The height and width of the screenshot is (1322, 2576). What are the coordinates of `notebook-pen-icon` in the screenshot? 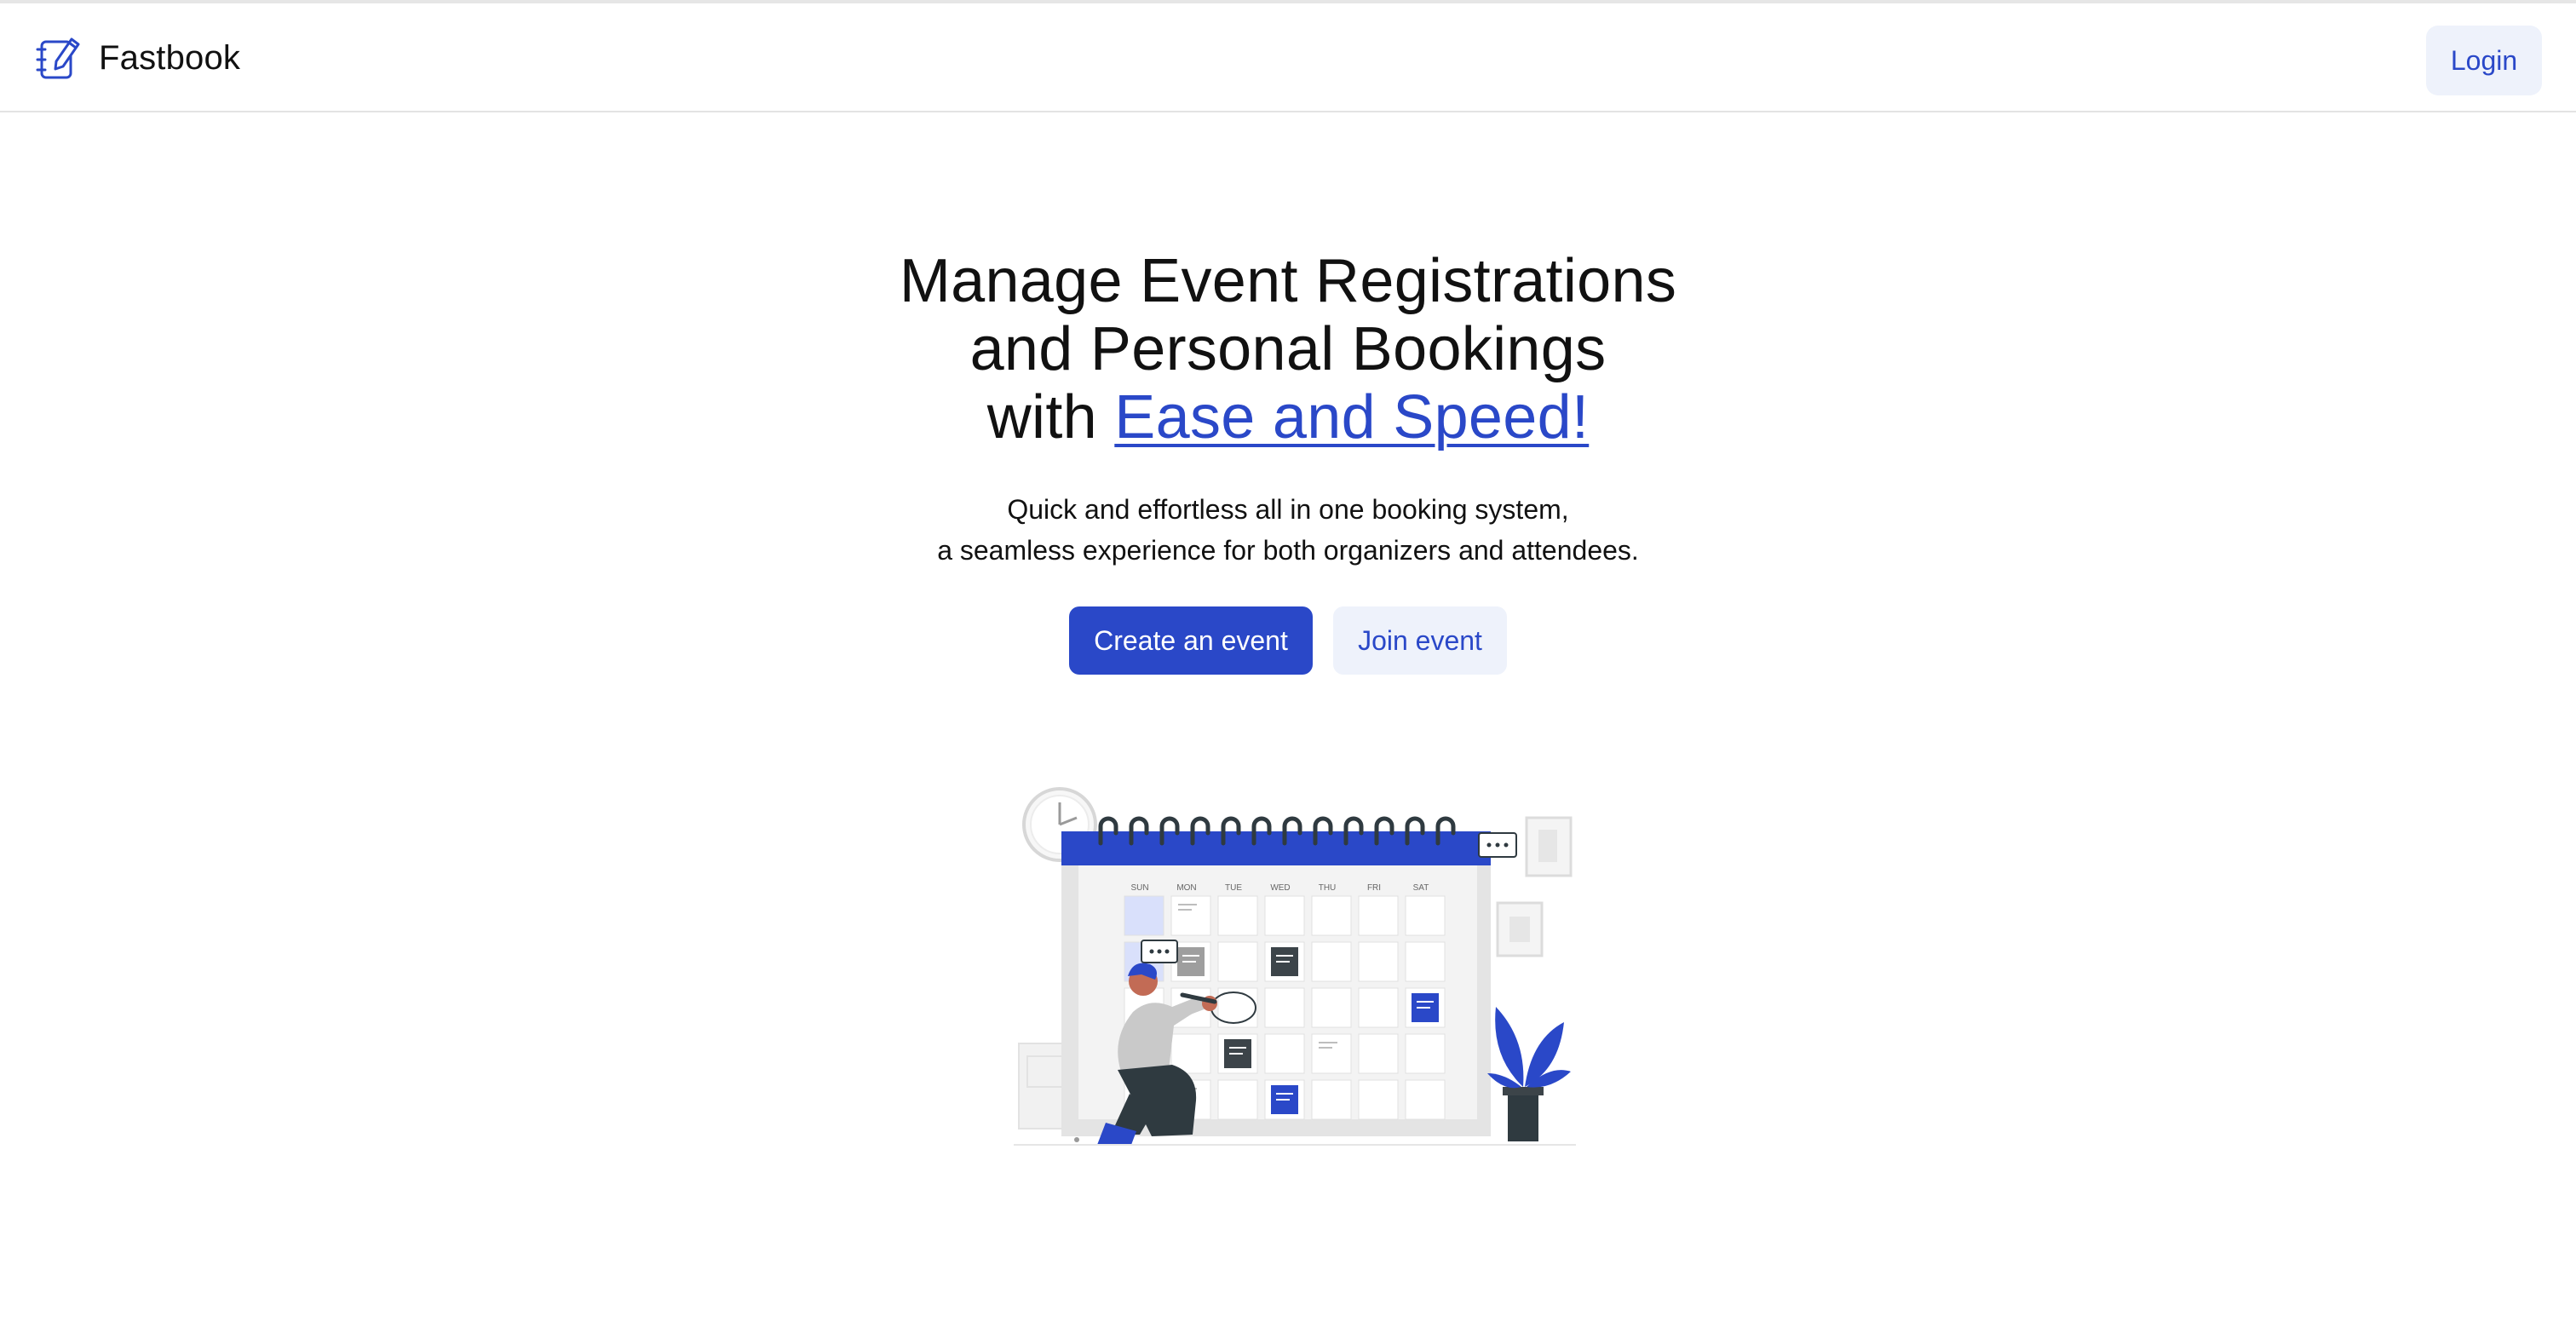 It's located at (58, 58).